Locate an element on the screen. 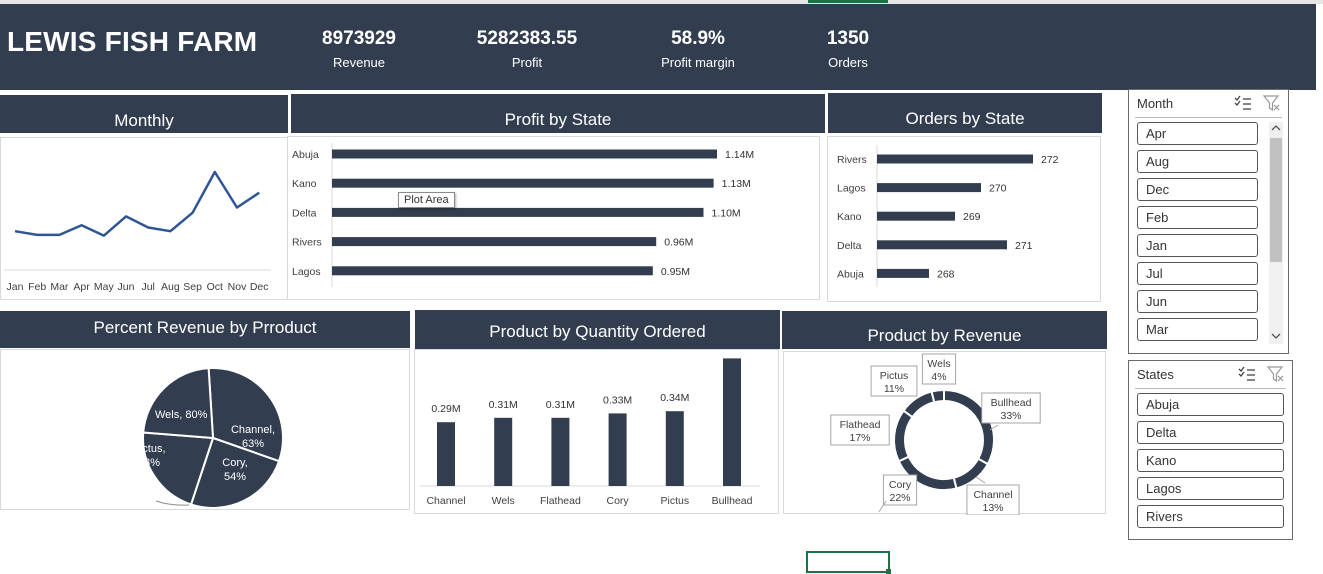  state-item-rivers: Rivers is located at coordinates (1210, 516).